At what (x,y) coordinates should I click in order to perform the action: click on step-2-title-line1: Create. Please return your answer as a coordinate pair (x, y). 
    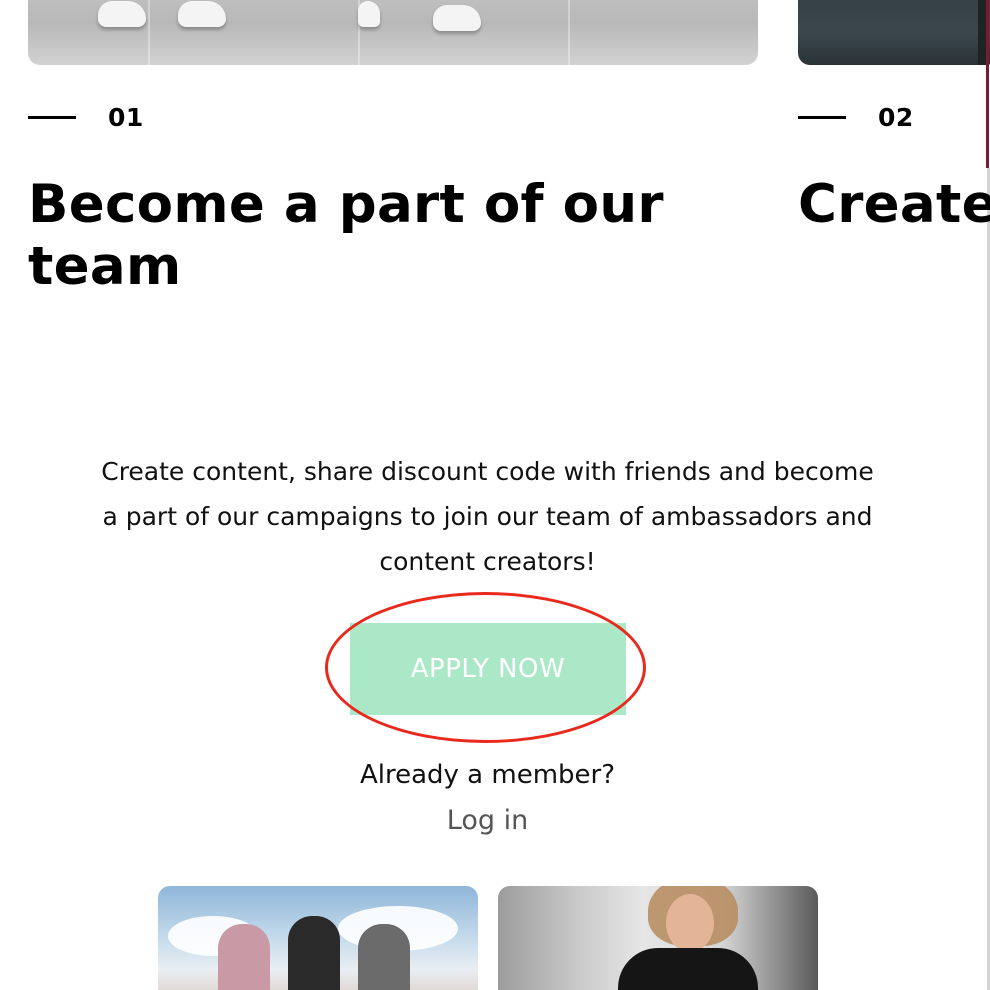
    Looking at the image, I should click on (894, 204).